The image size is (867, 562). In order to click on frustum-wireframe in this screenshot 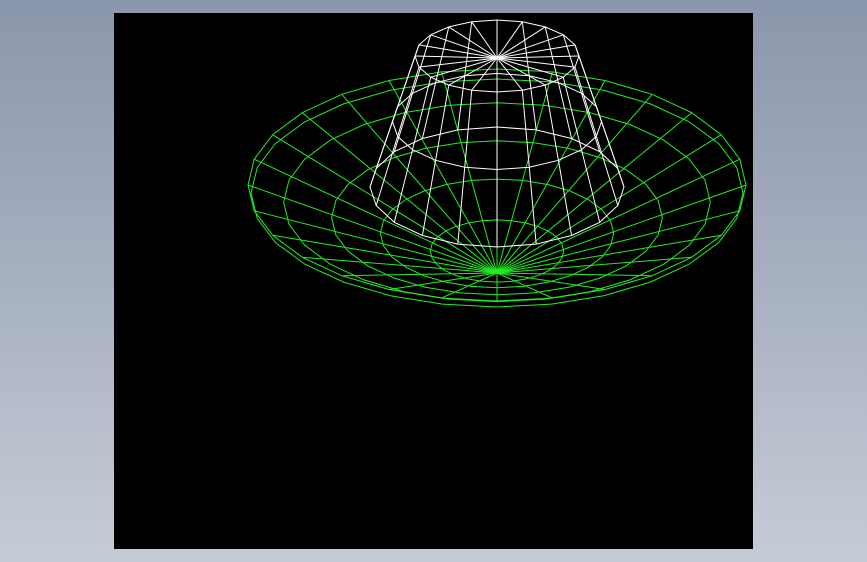, I will do `click(497, 133)`.